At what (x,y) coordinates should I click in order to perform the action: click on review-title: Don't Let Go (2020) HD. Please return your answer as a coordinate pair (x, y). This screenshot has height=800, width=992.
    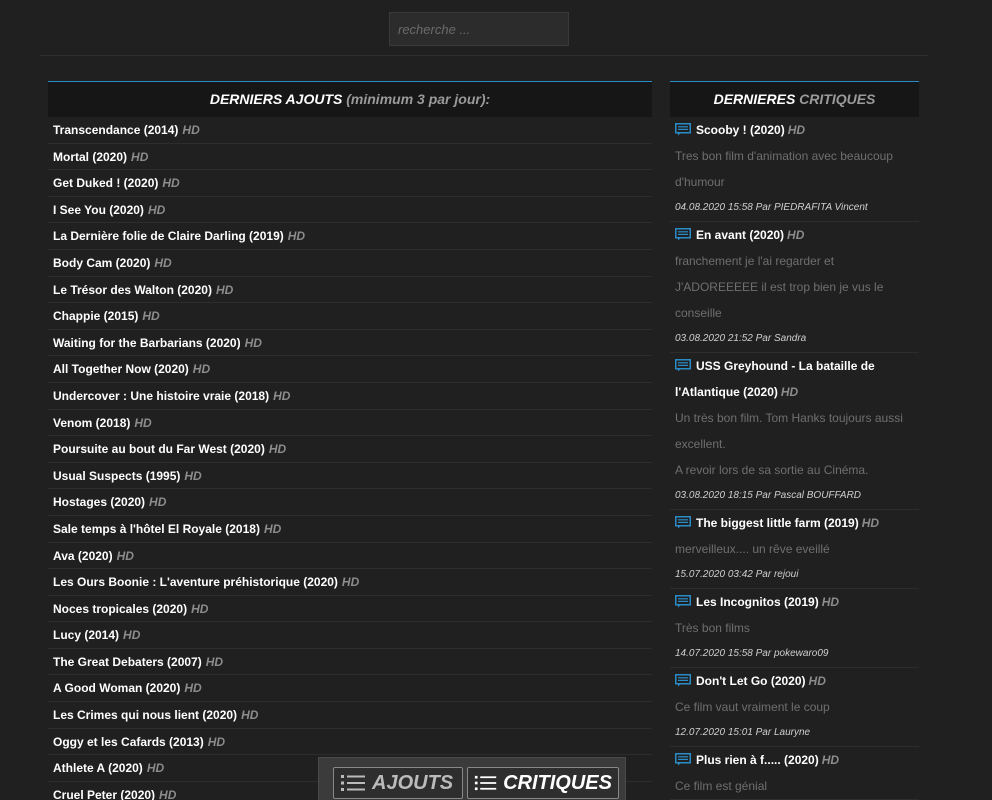
    Looking at the image, I should click on (794, 681).